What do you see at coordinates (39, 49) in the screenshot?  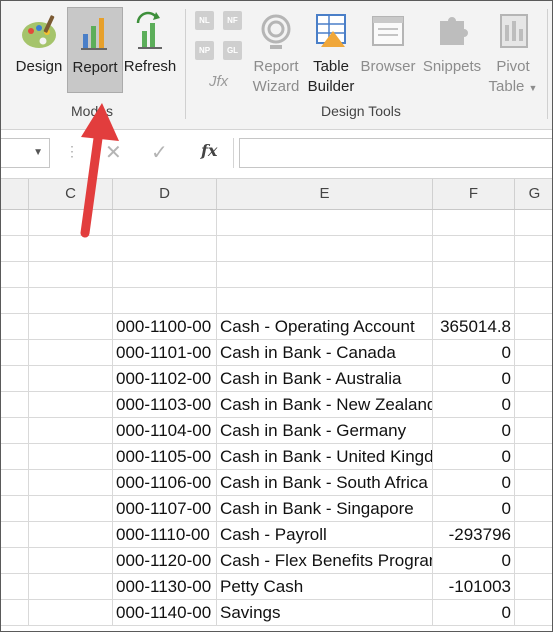 I see `design-button: Design` at bounding box center [39, 49].